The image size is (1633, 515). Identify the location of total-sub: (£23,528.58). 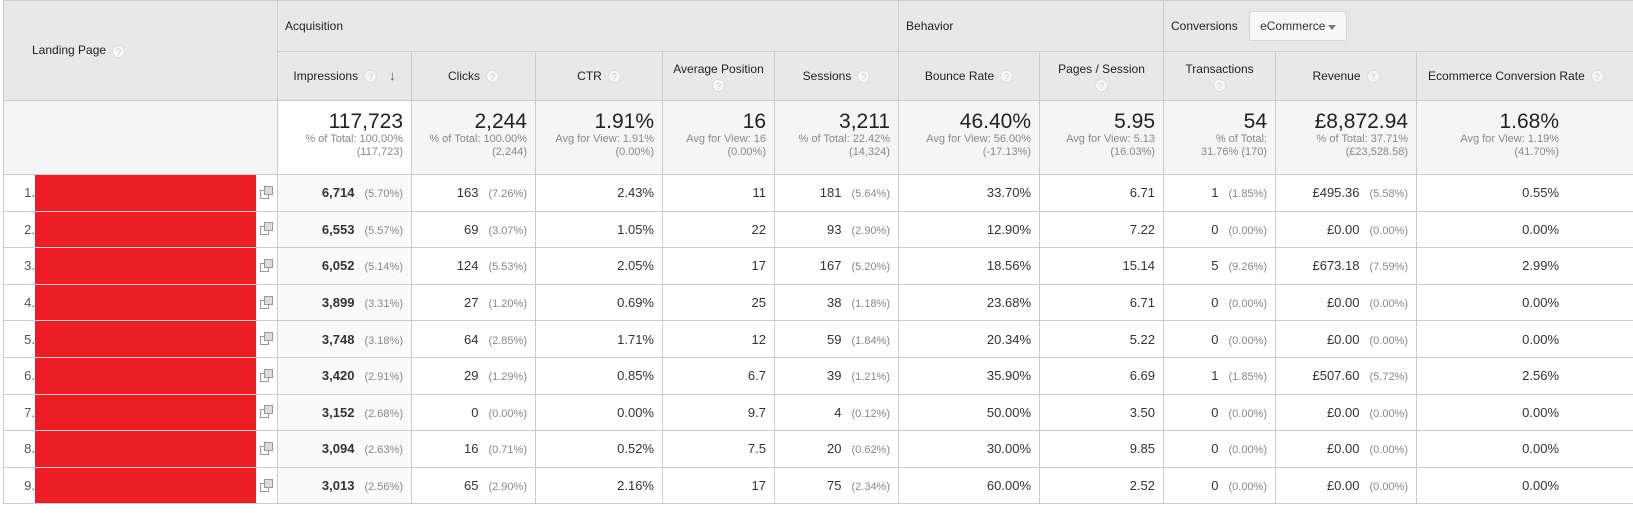
(1377, 152).